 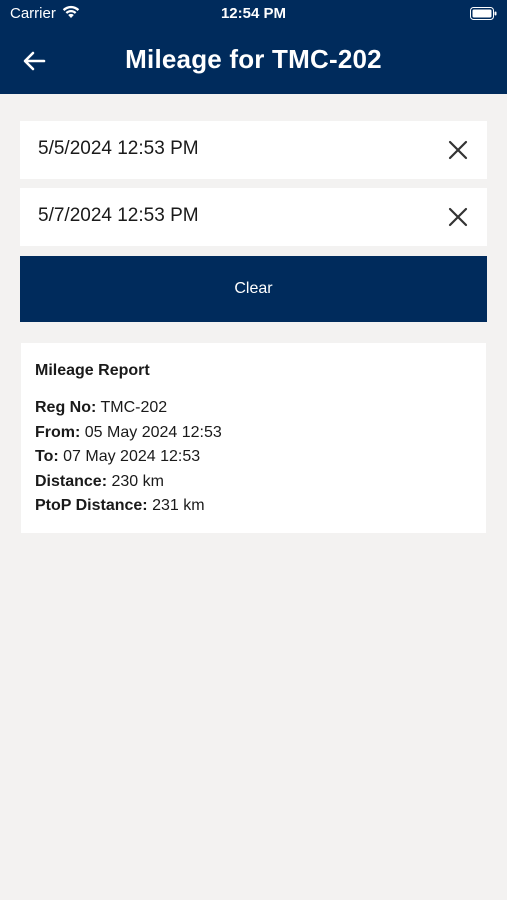 What do you see at coordinates (47, 456) in the screenshot?
I see `report-label: To:` at bounding box center [47, 456].